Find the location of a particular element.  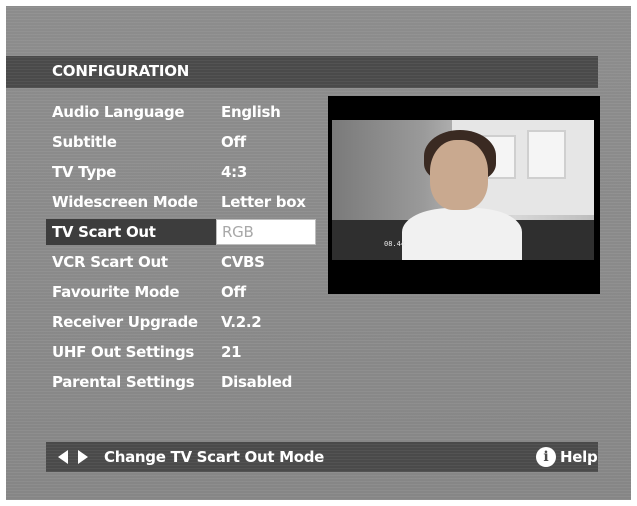

info-icon: i is located at coordinates (546, 457).